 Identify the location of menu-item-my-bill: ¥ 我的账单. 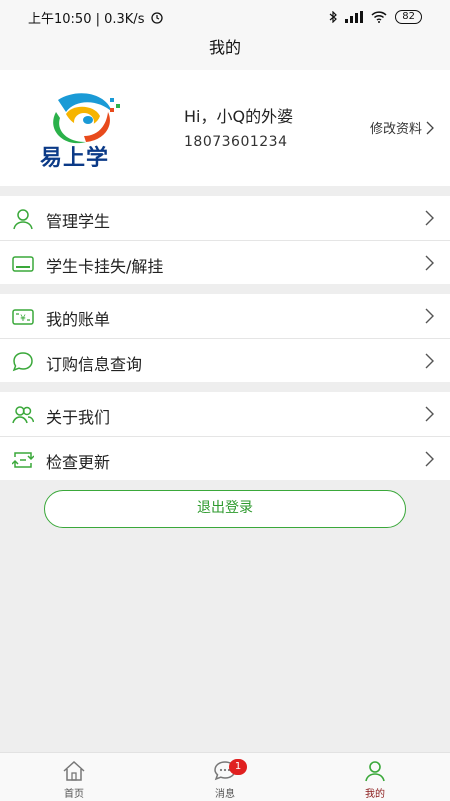
(225, 316).